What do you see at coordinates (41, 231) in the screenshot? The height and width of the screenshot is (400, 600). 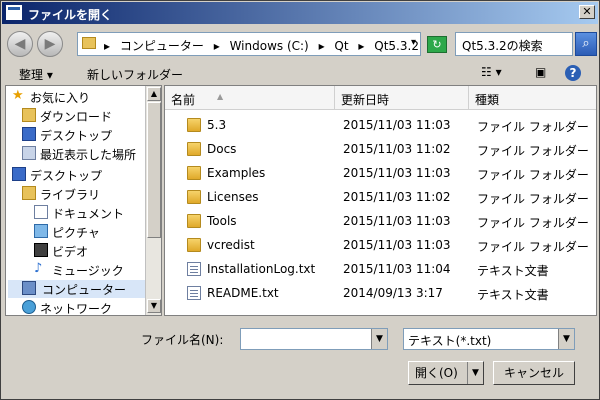 I see `pictures-icon` at bounding box center [41, 231].